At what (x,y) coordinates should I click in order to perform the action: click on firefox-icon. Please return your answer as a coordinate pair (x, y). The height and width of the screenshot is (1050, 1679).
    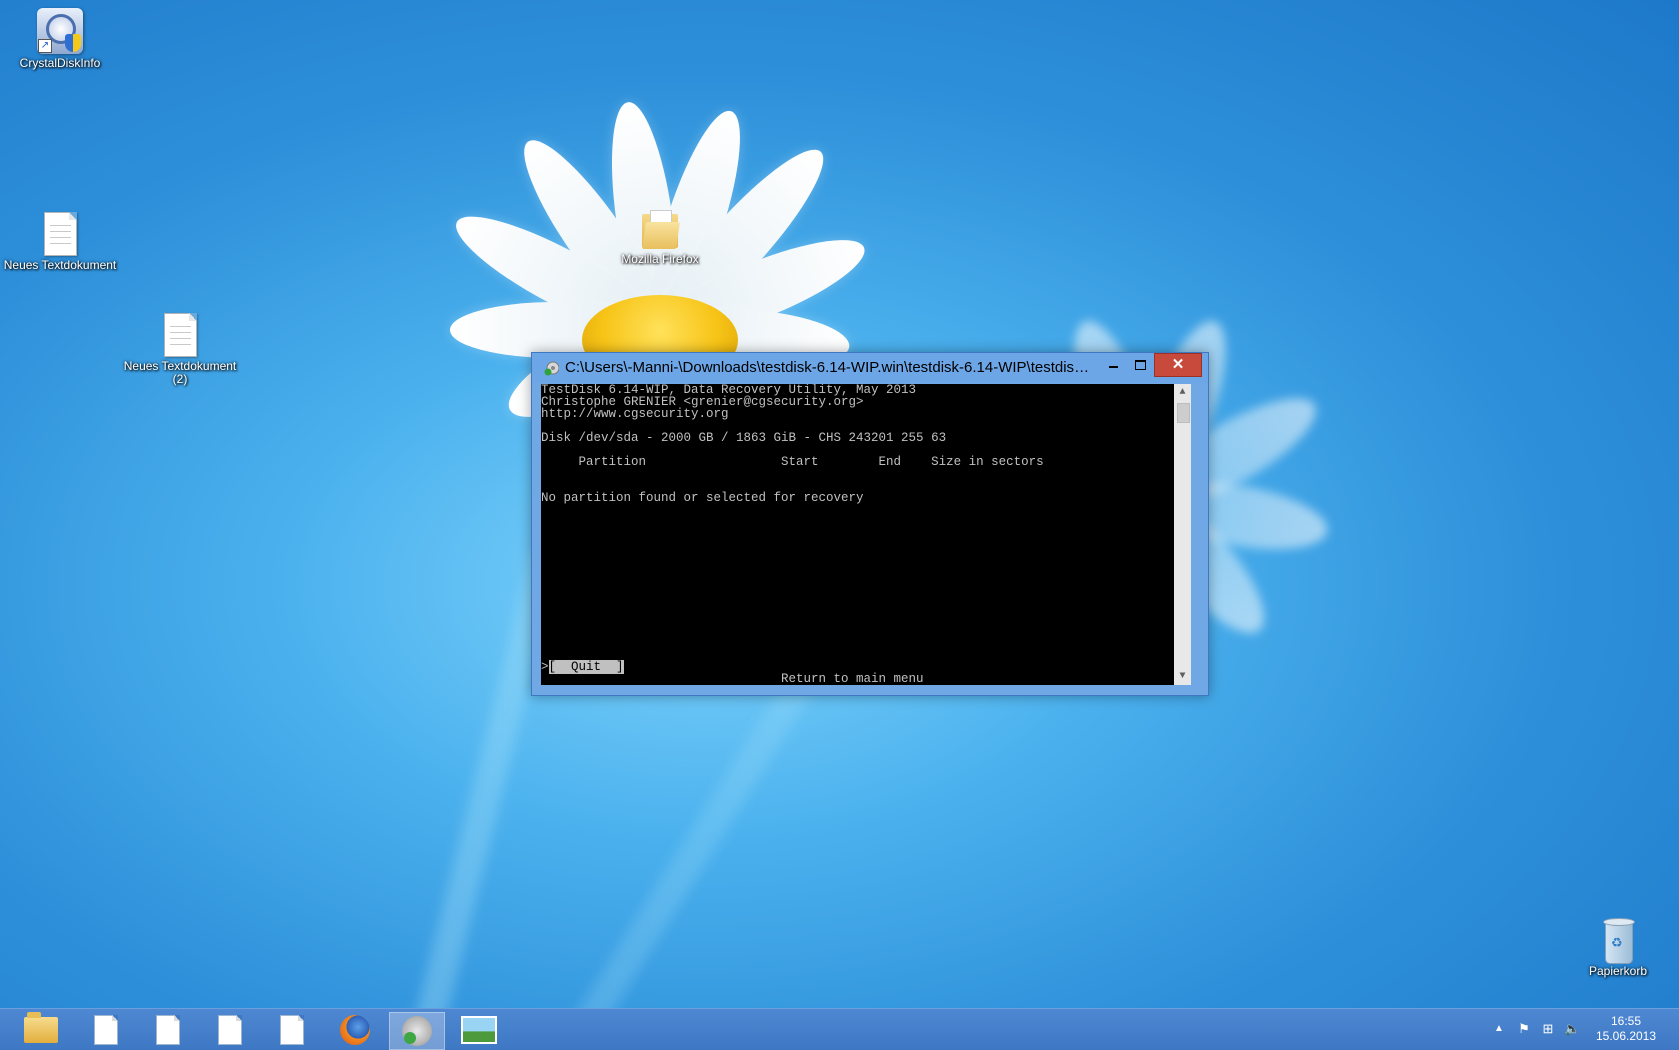
    Looking at the image, I should click on (355, 1030).